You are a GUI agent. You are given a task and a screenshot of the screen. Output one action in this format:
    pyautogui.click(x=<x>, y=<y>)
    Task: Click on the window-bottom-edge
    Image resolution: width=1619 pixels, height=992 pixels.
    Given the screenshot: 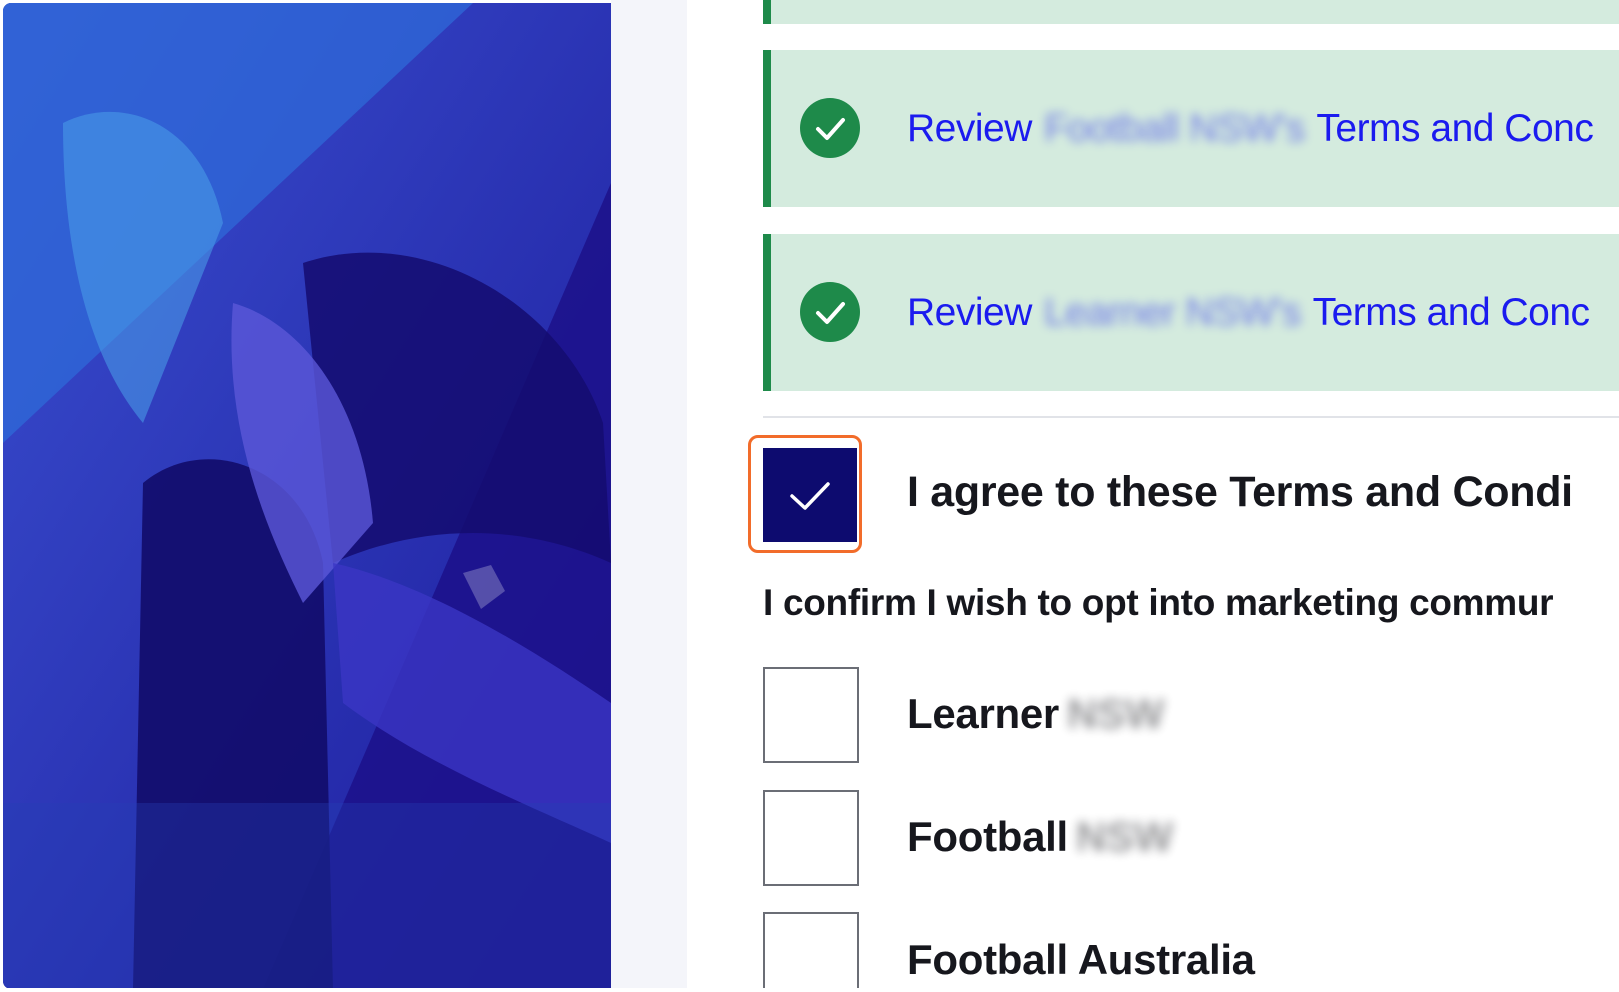 What is the action you would take?
    pyautogui.click(x=809, y=990)
    